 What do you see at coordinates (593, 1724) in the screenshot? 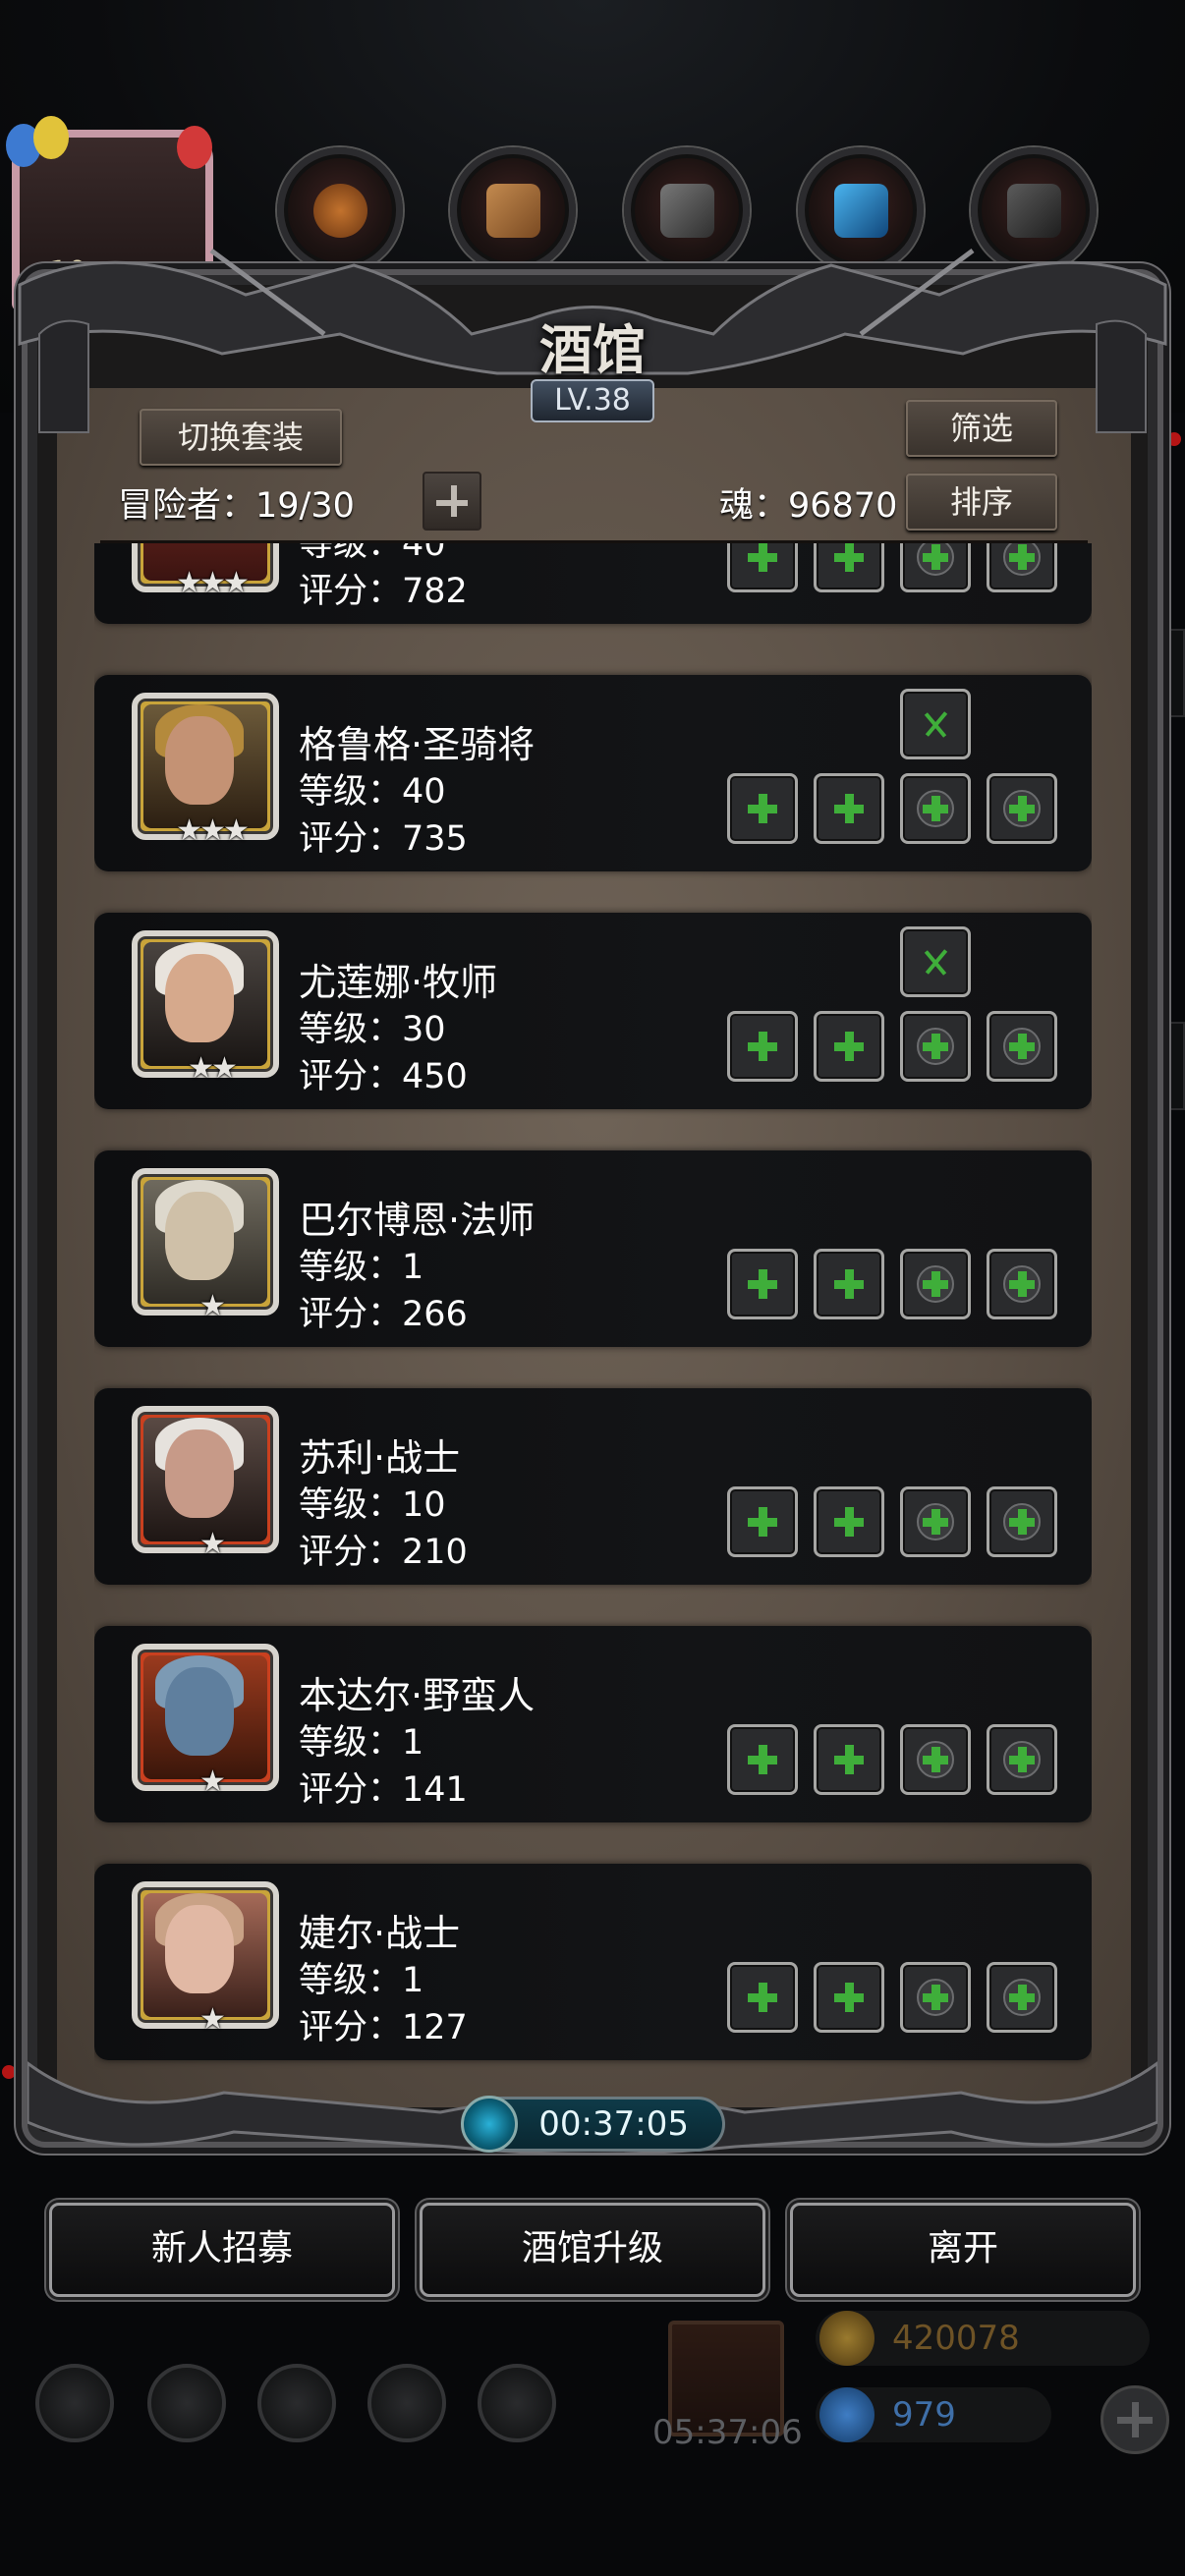
I see `hero-card: ★ 本达尔·野蛮人 等级：1 评分：141` at bounding box center [593, 1724].